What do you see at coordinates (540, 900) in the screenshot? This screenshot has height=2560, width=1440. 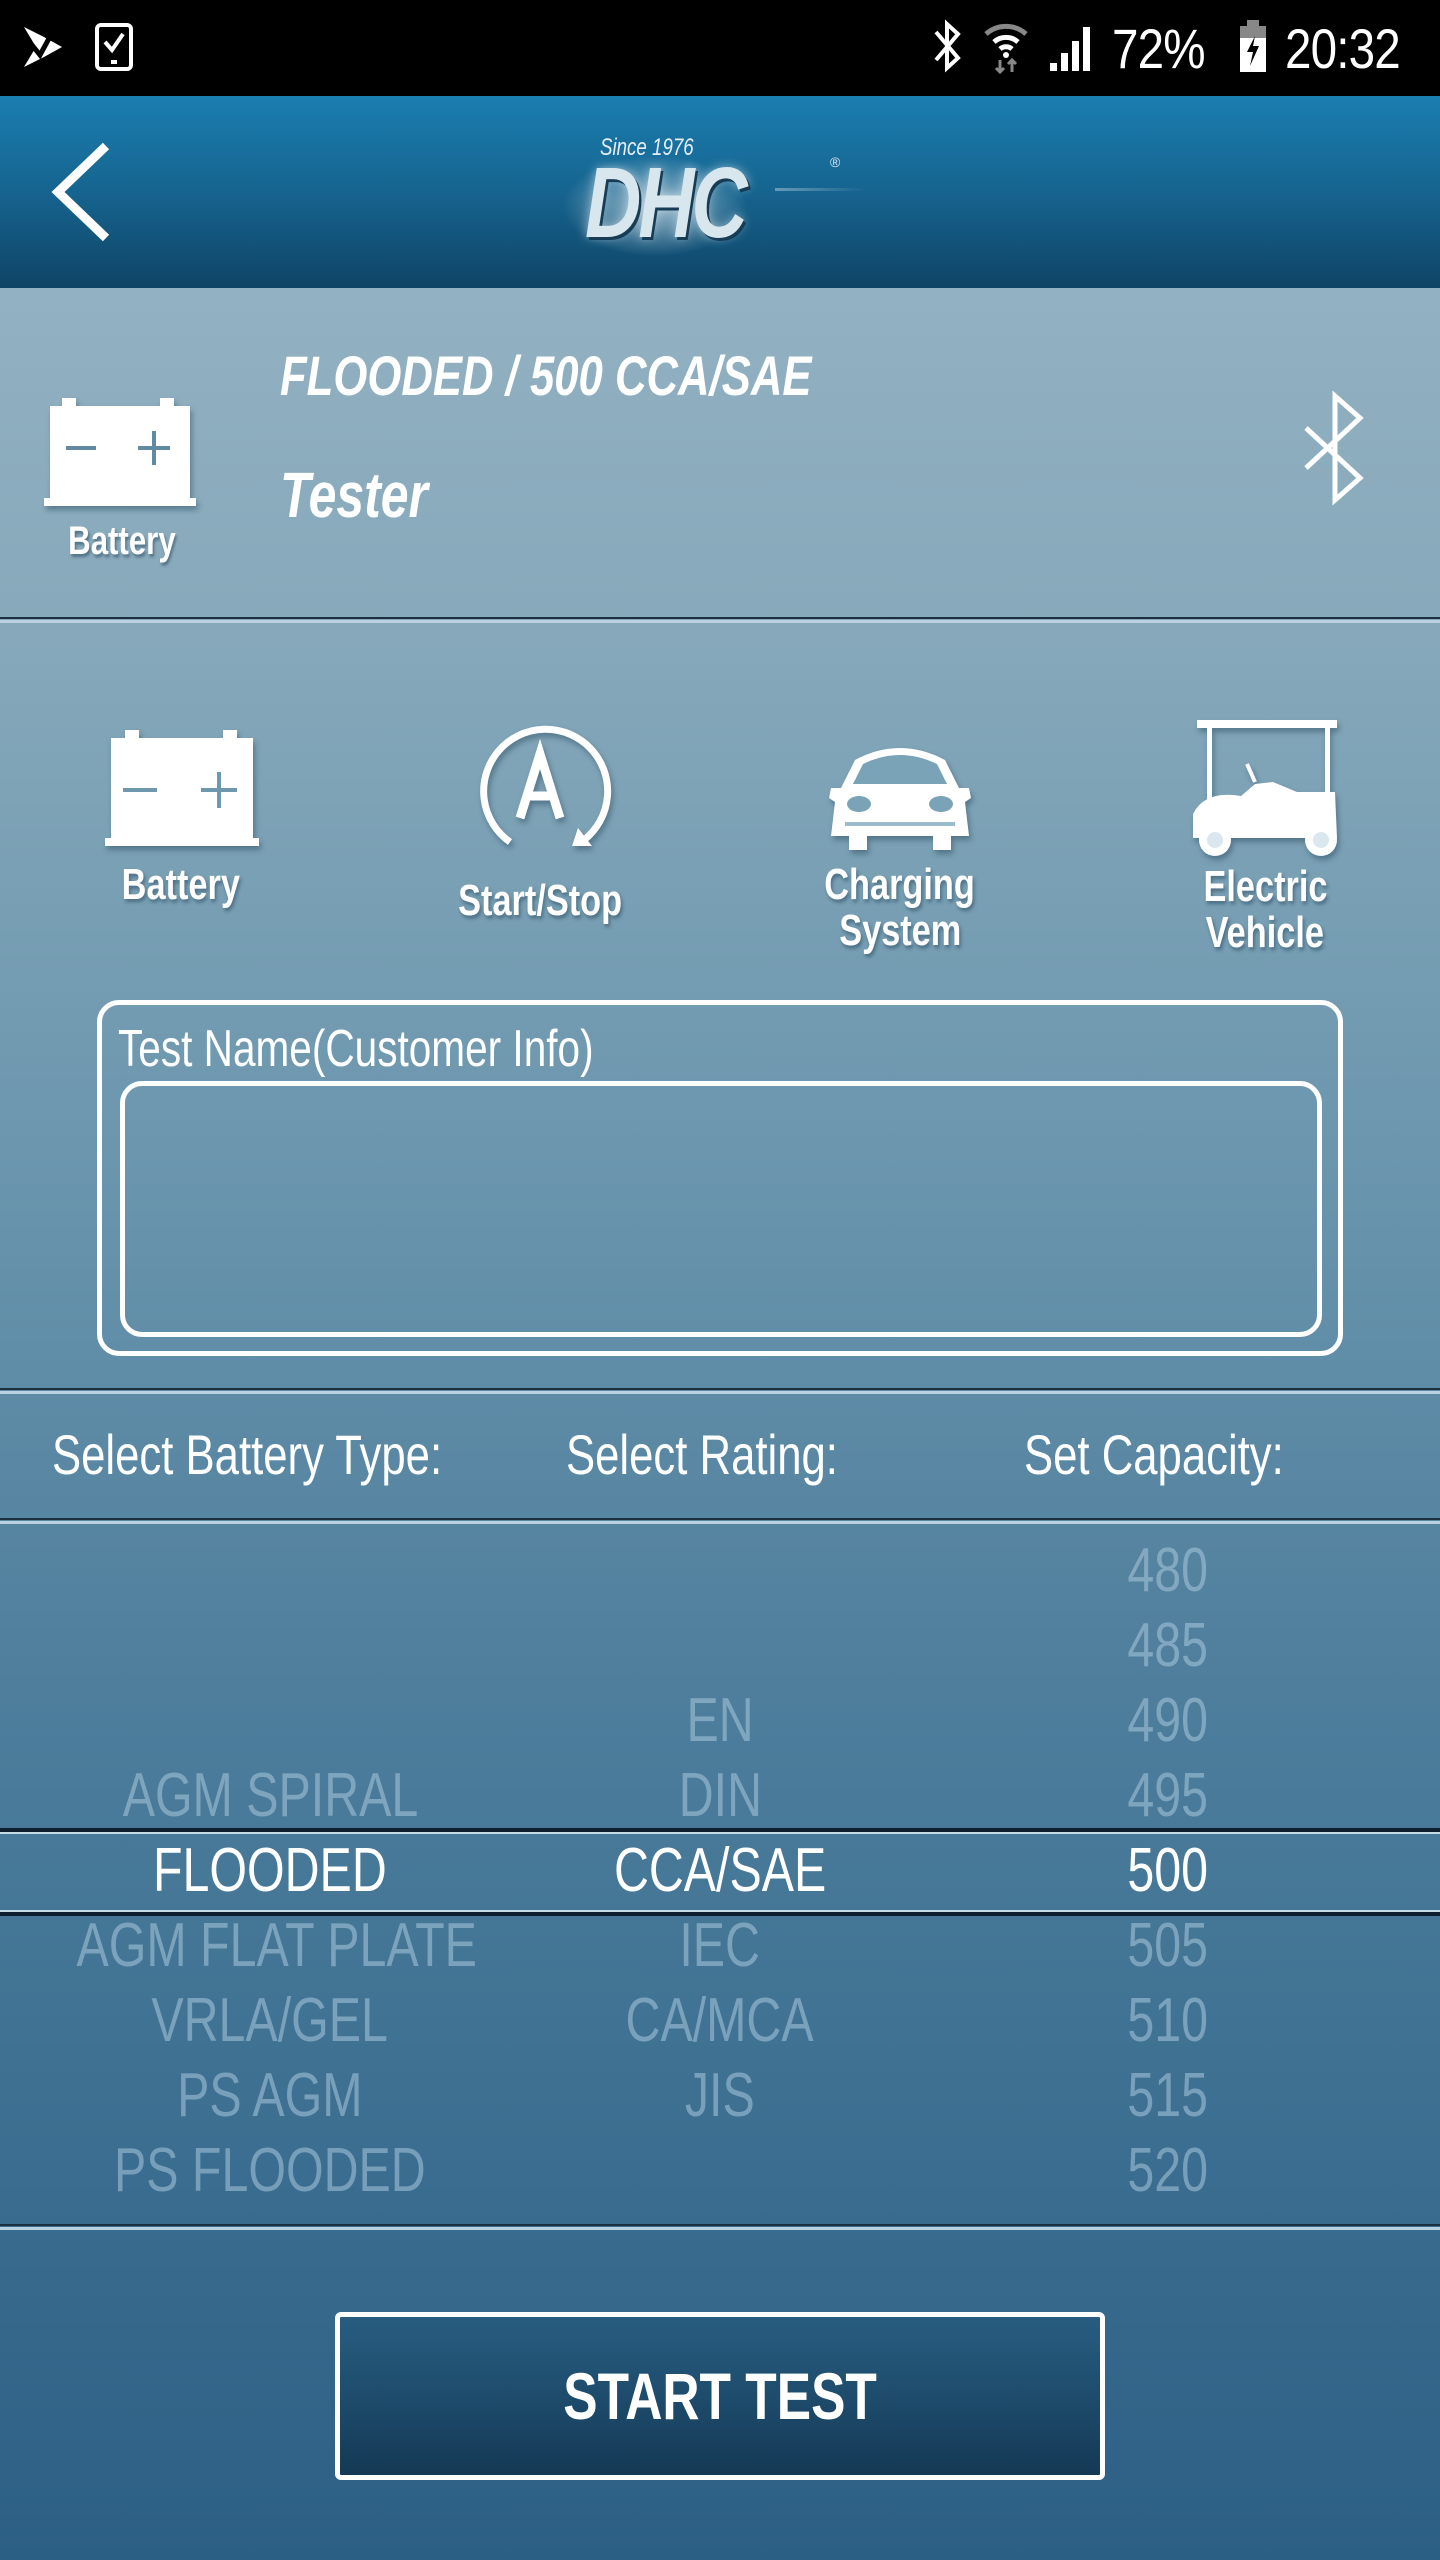 I see `category-label: Start/Stop` at bounding box center [540, 900].